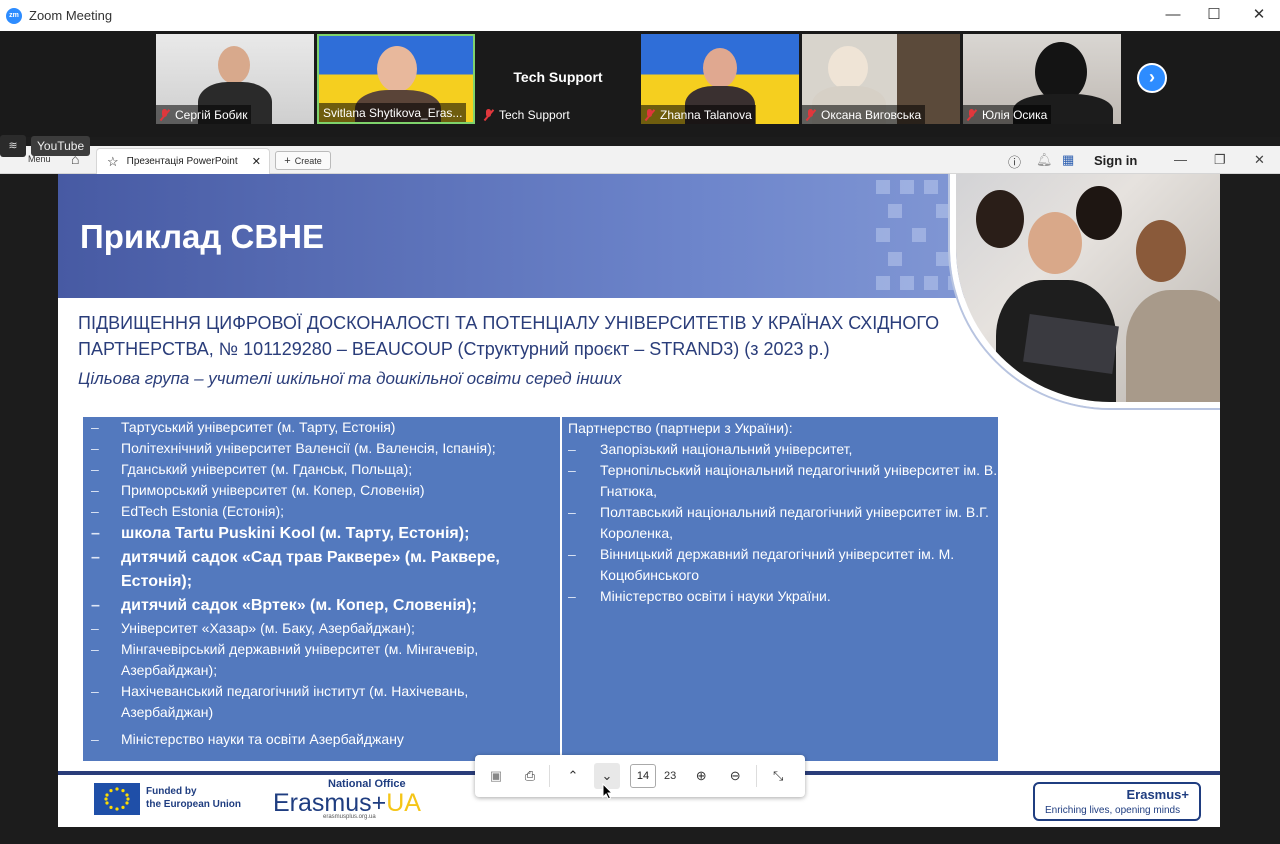 Image resolution: width=1280 pixels, height=844 pixels. I want to click on tab-close-icon: ✕, so click(256, 161).